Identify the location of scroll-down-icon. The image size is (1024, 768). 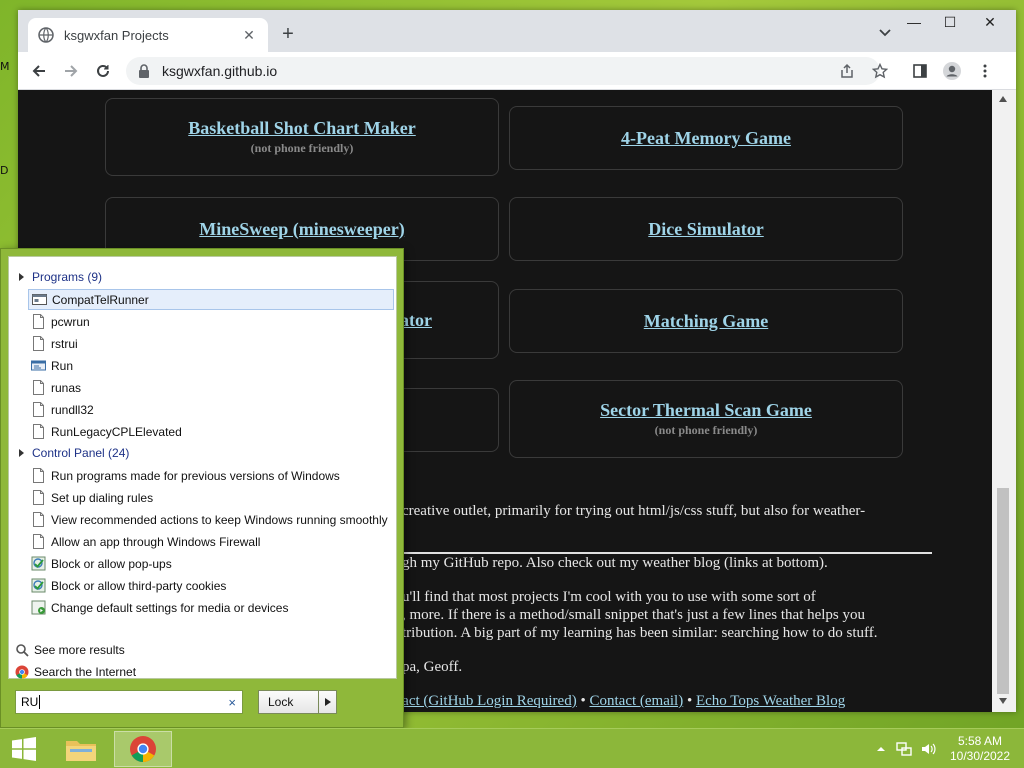
(1003, 701).